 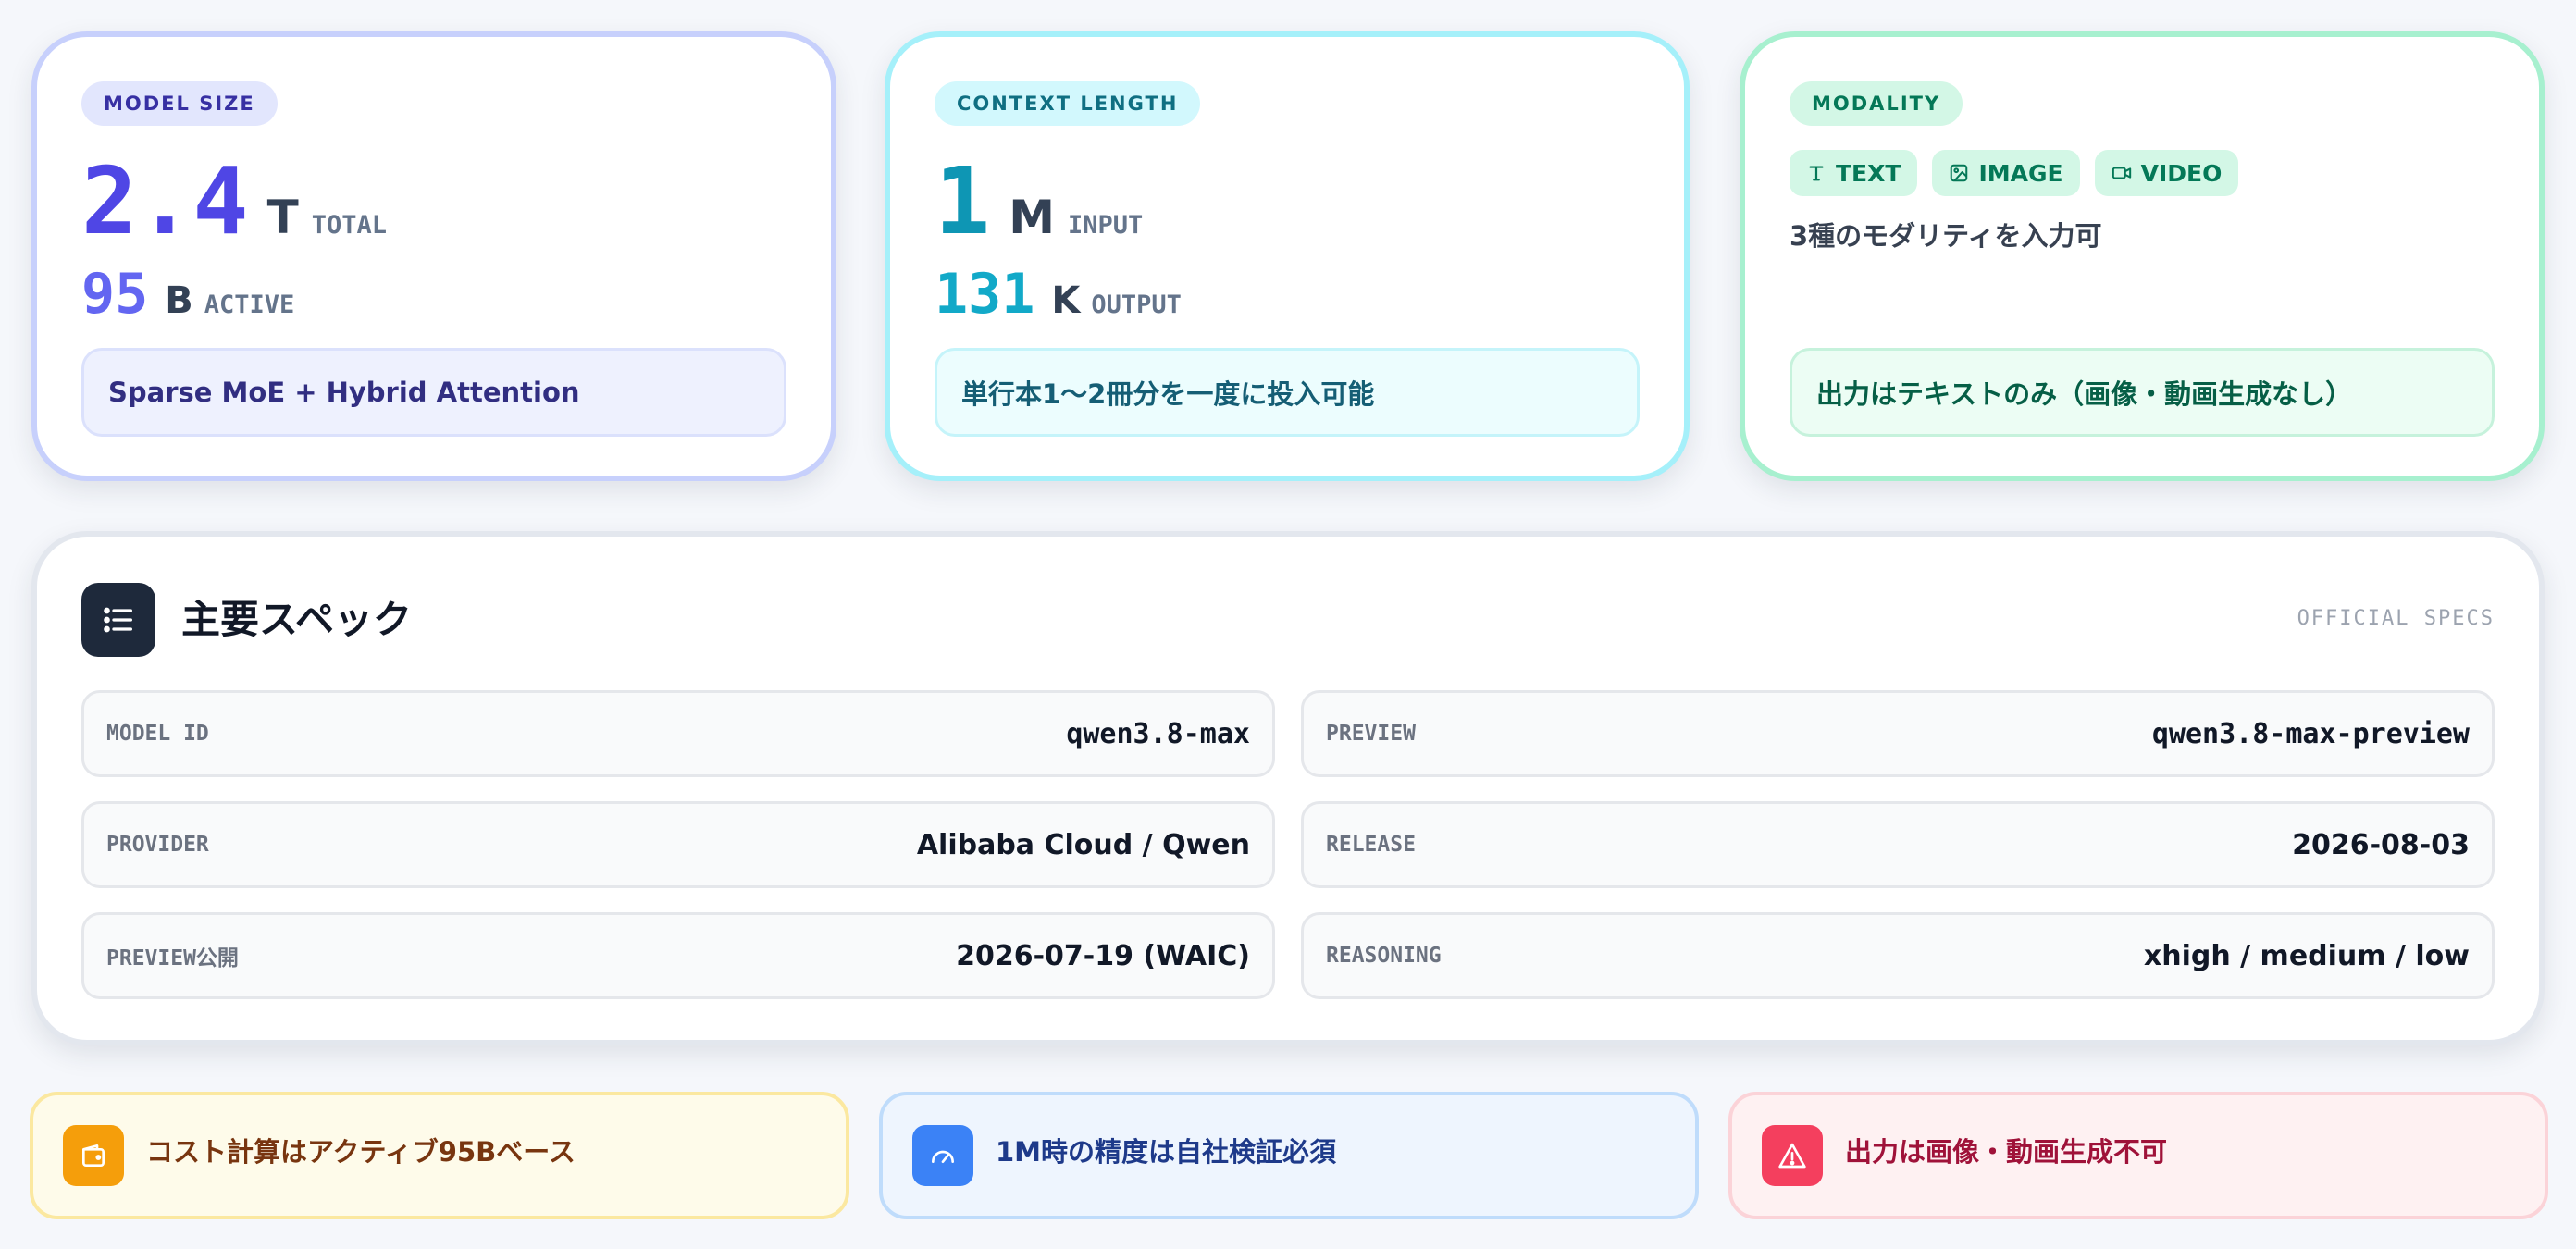 I want to click on model-size-note: Sparse MoE + Hybrid Attention, so click(x=434, y=393).